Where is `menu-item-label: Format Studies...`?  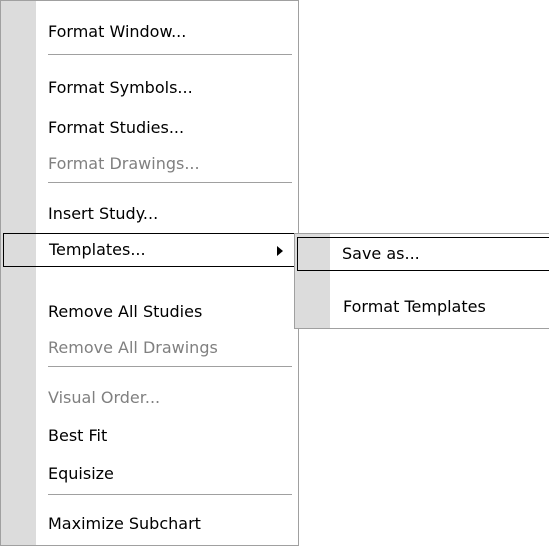
menu-item-label: Format Studies... is located at coordinates (116, 127).